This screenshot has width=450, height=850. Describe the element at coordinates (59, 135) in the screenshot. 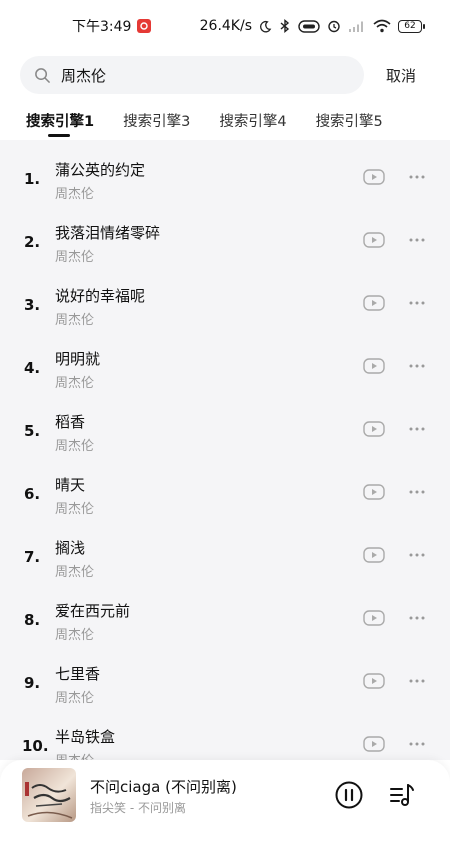

I see `active-tab-indicator` at that location.